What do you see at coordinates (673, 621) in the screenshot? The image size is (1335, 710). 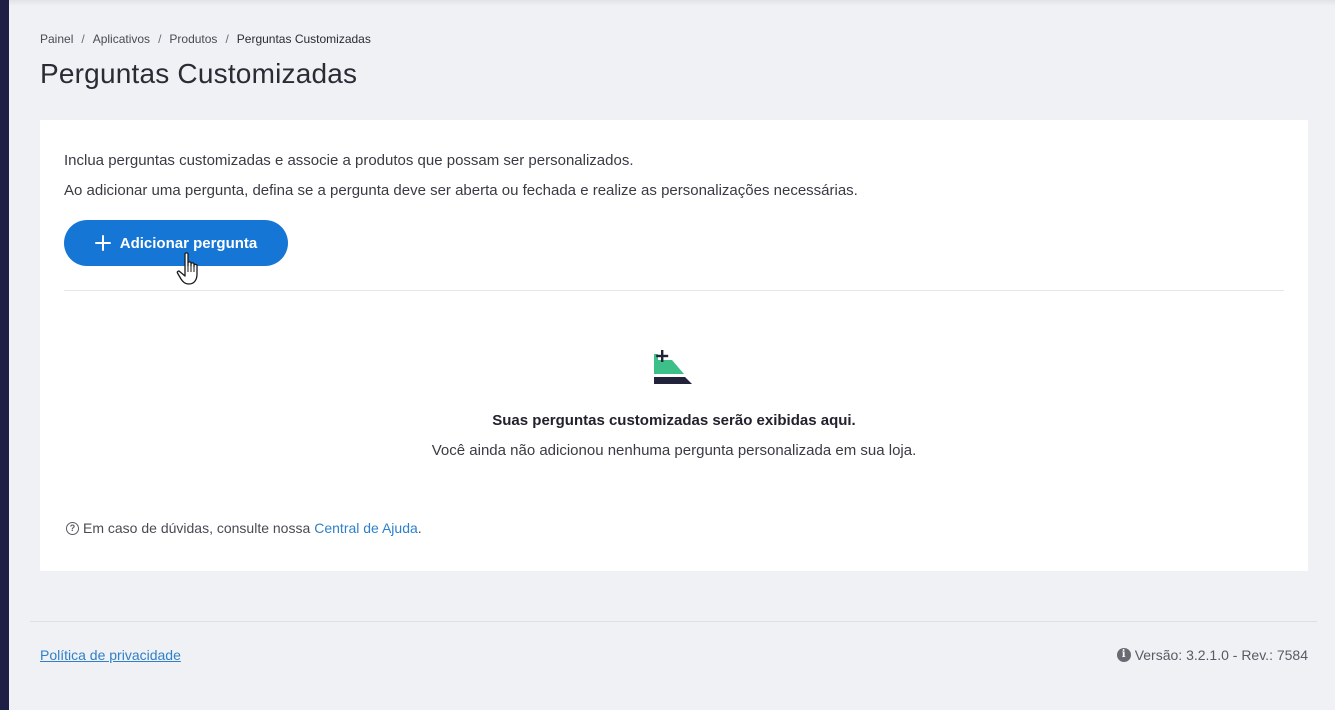 I see `footer-divider` at bounding box center [673, 621].